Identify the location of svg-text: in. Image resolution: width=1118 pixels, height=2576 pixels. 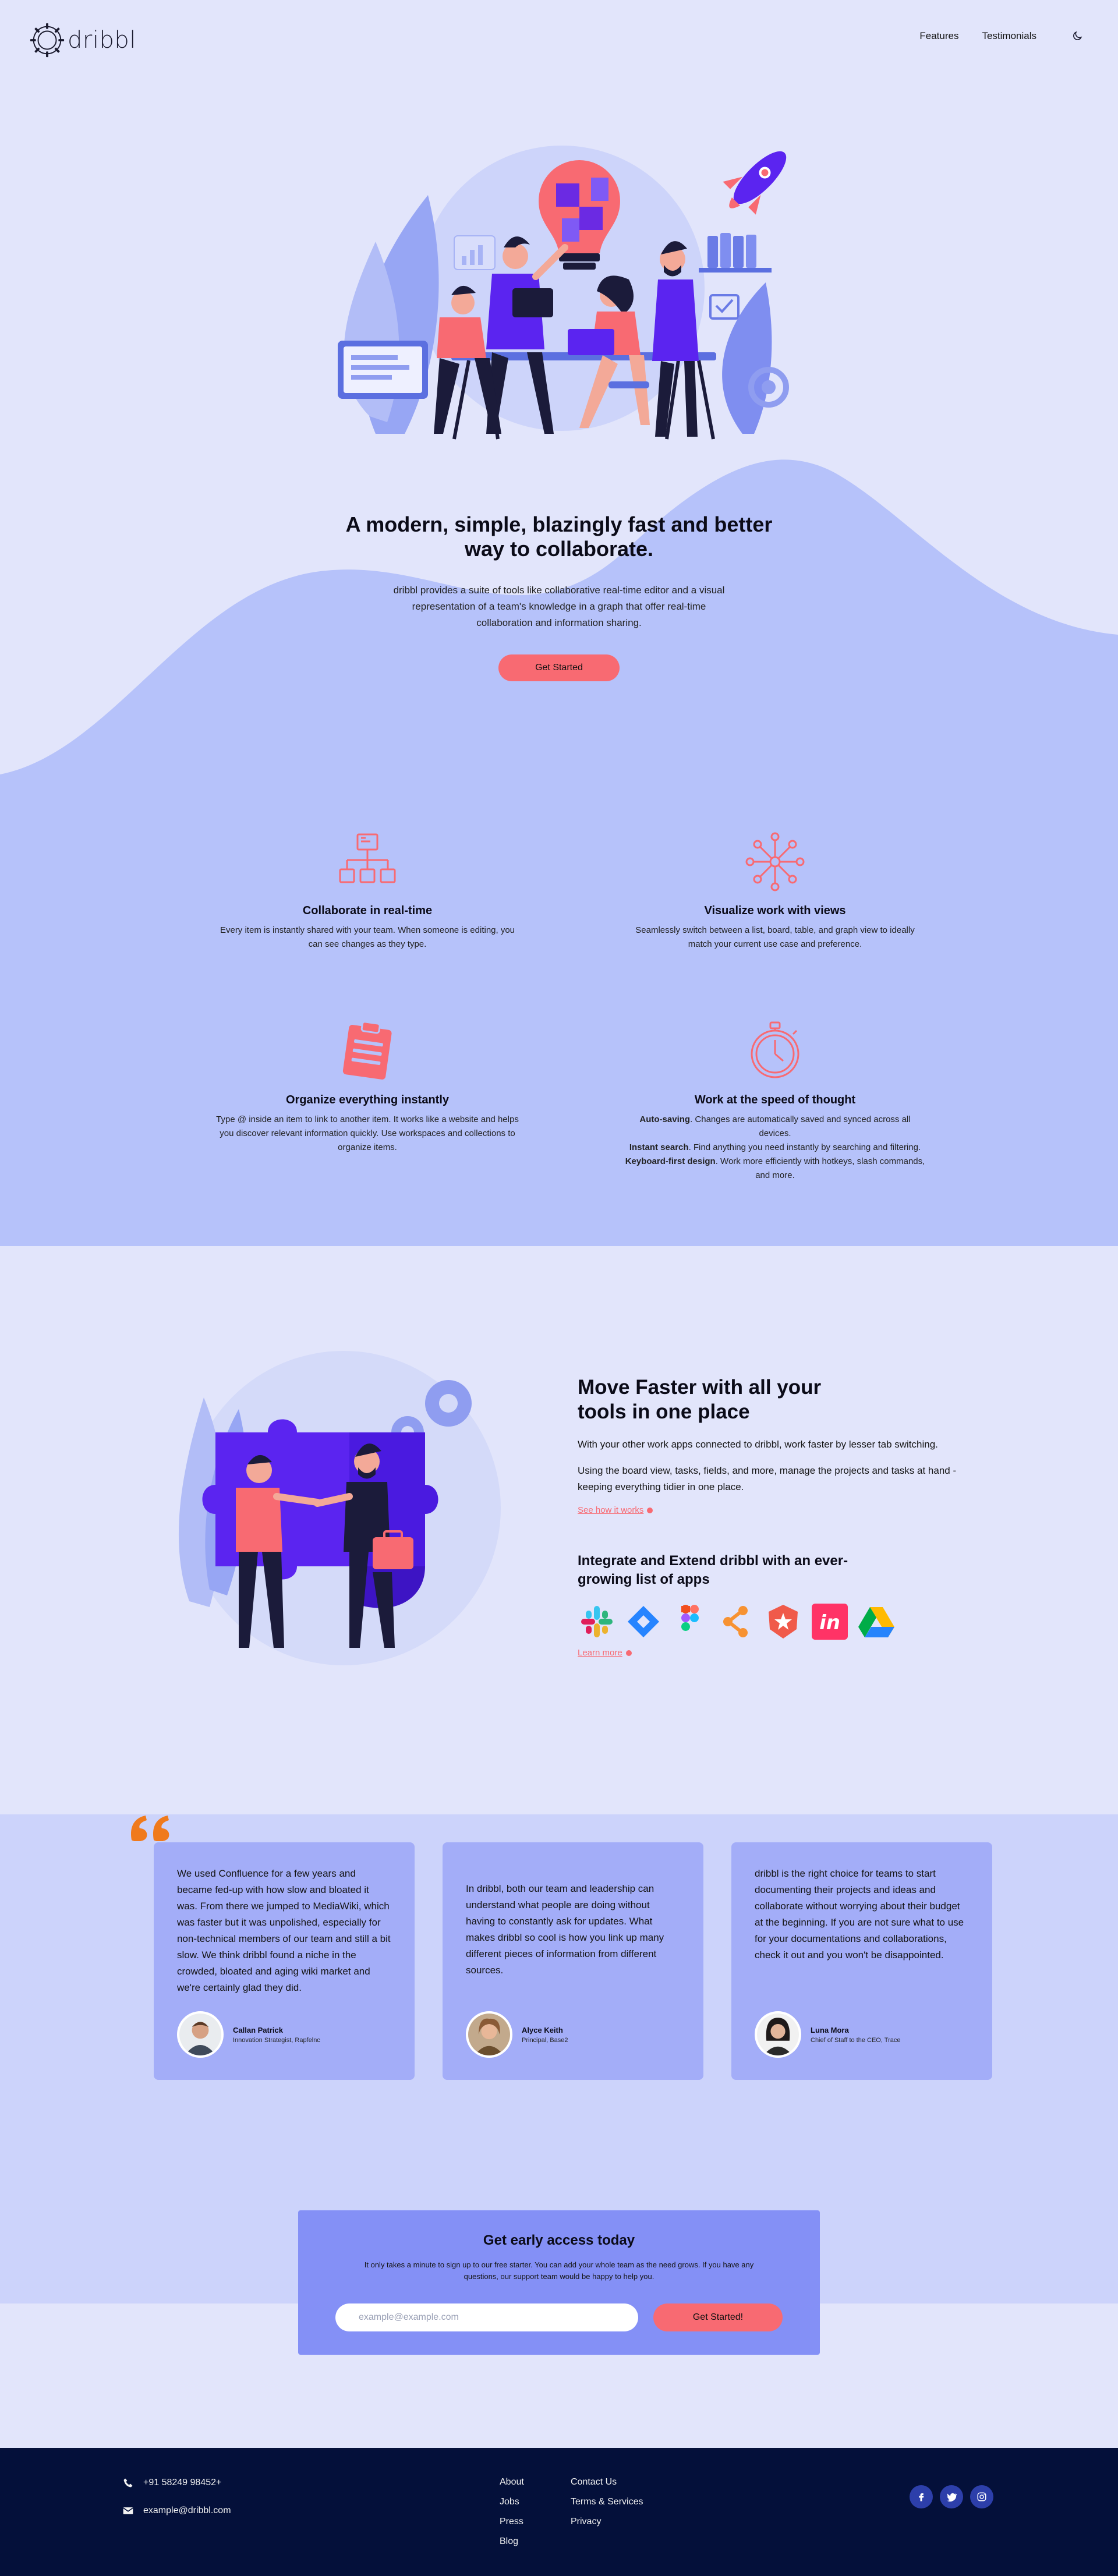
(829, 1622).